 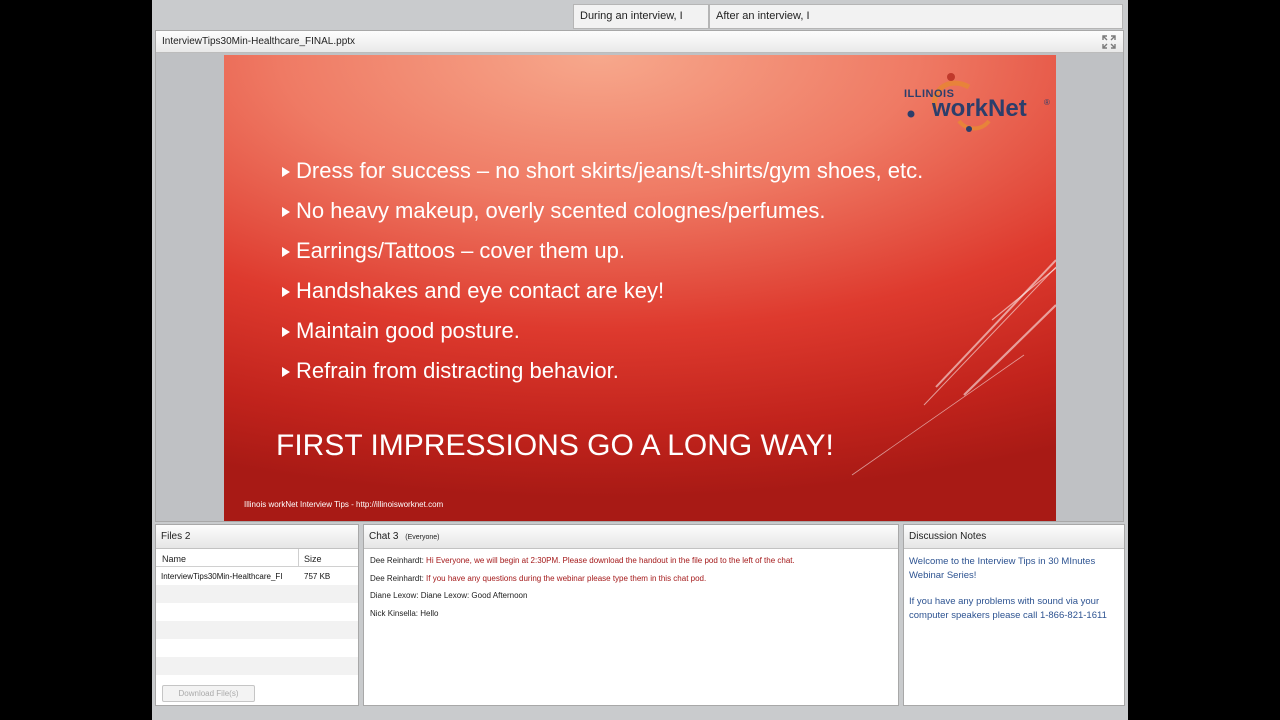 I want to click on file-name: InterviewTips30Min-Healthcare_FI, so click(x=222, y=576).